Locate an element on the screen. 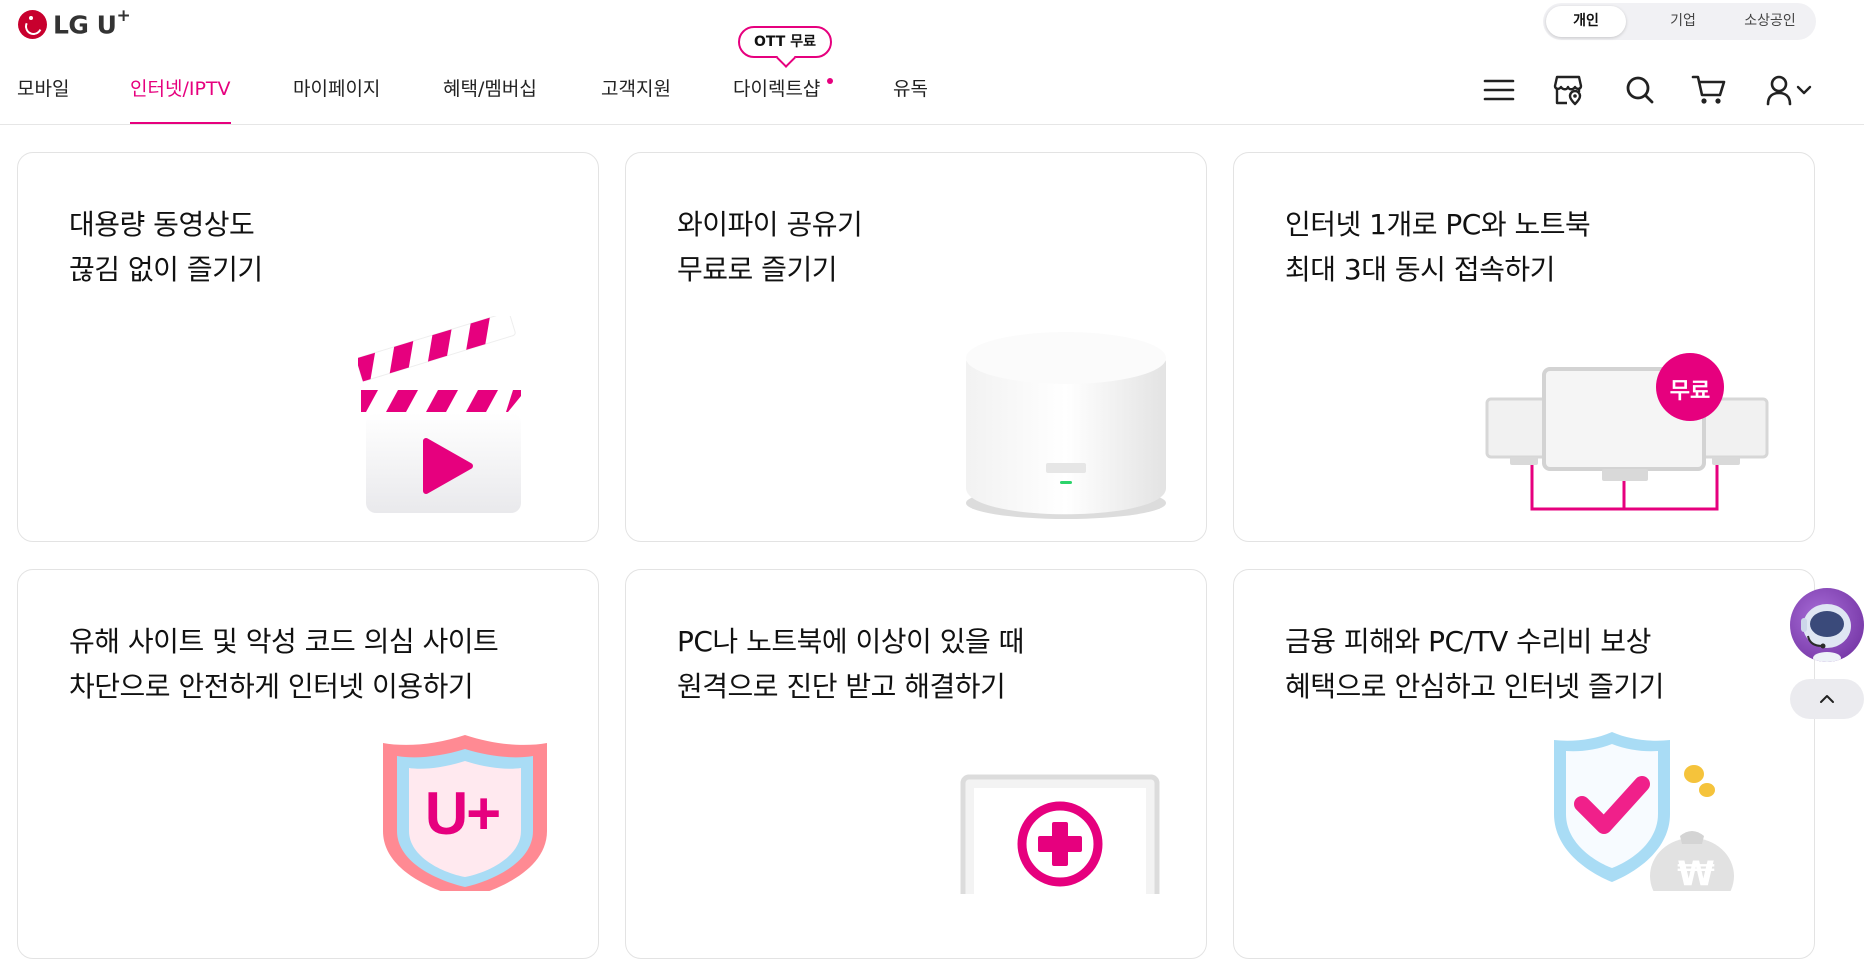 The height and width of the screenshot is (959, 1864). free-badge: 무료 is located at coordinates (1690, 391).